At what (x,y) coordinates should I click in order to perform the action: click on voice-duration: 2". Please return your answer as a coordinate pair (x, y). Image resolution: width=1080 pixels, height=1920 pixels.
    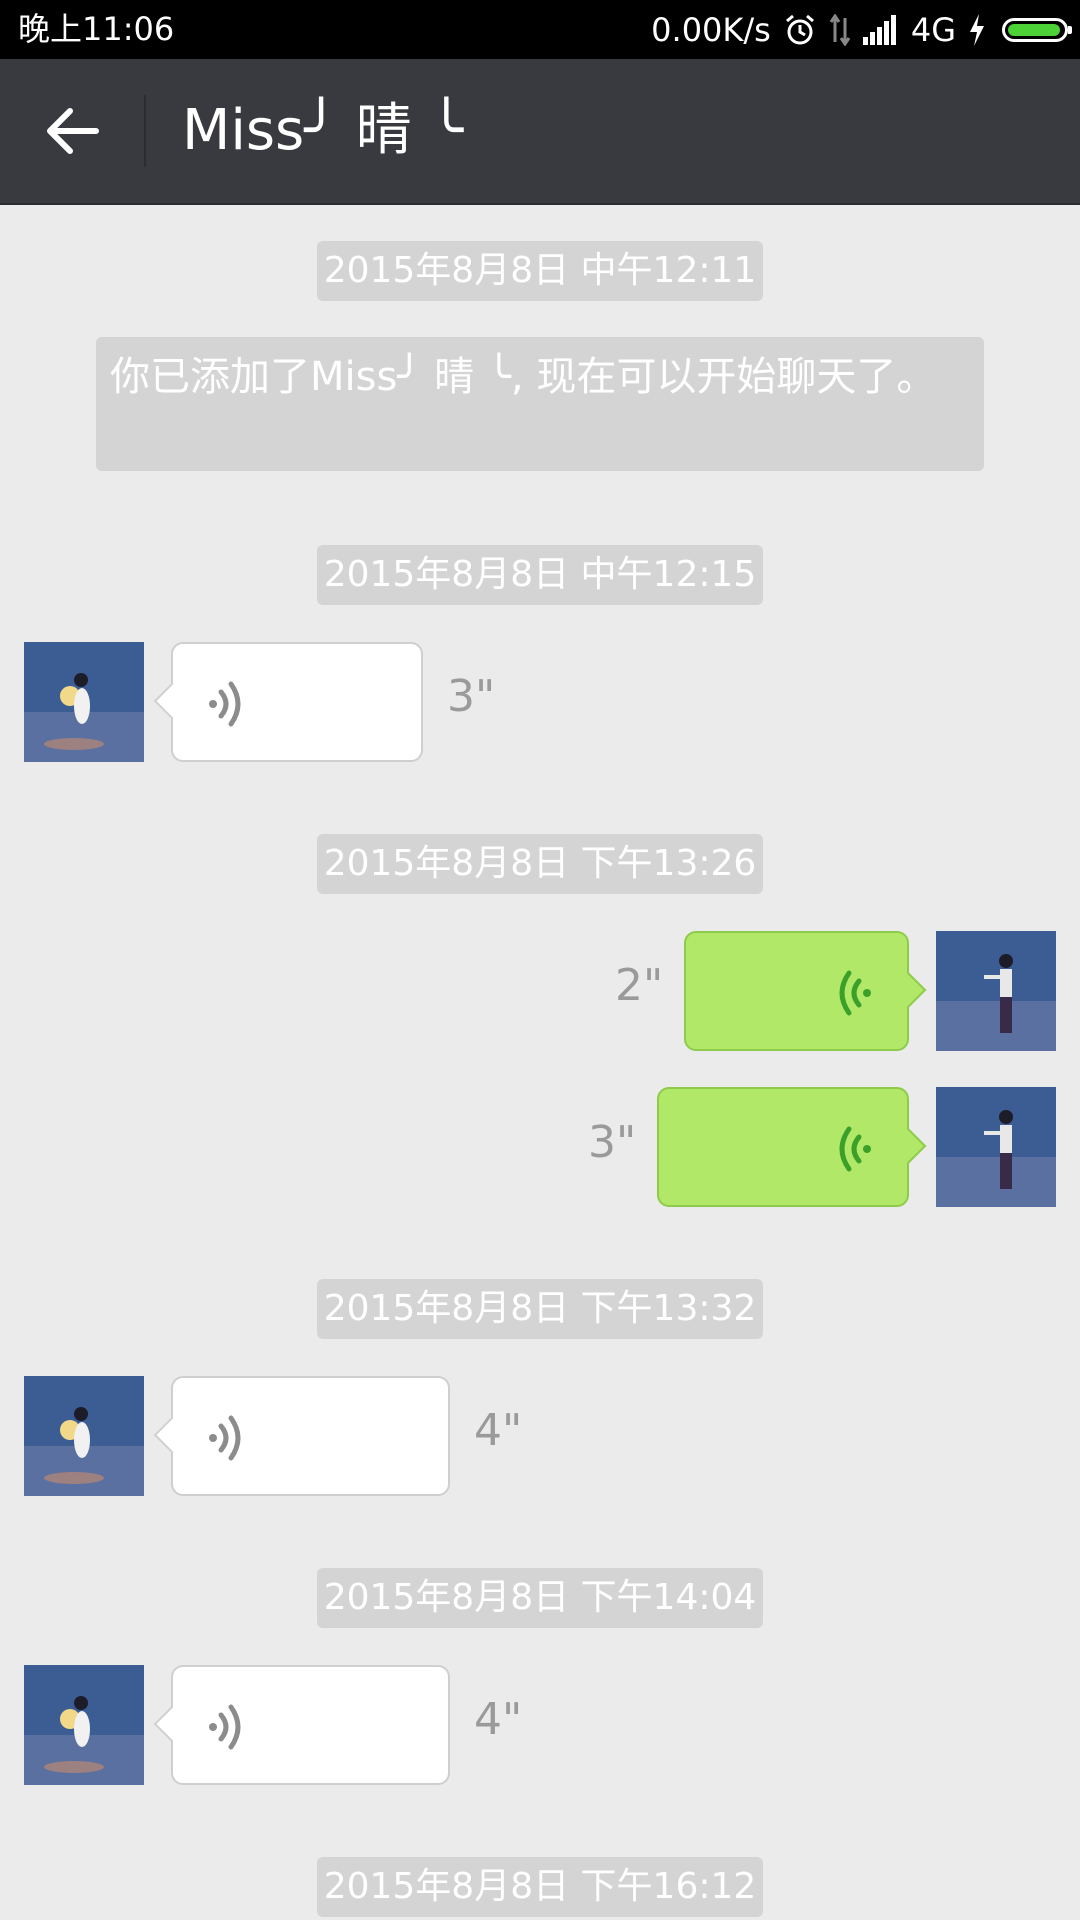
    Looking at the image, I should click on (639, 985).